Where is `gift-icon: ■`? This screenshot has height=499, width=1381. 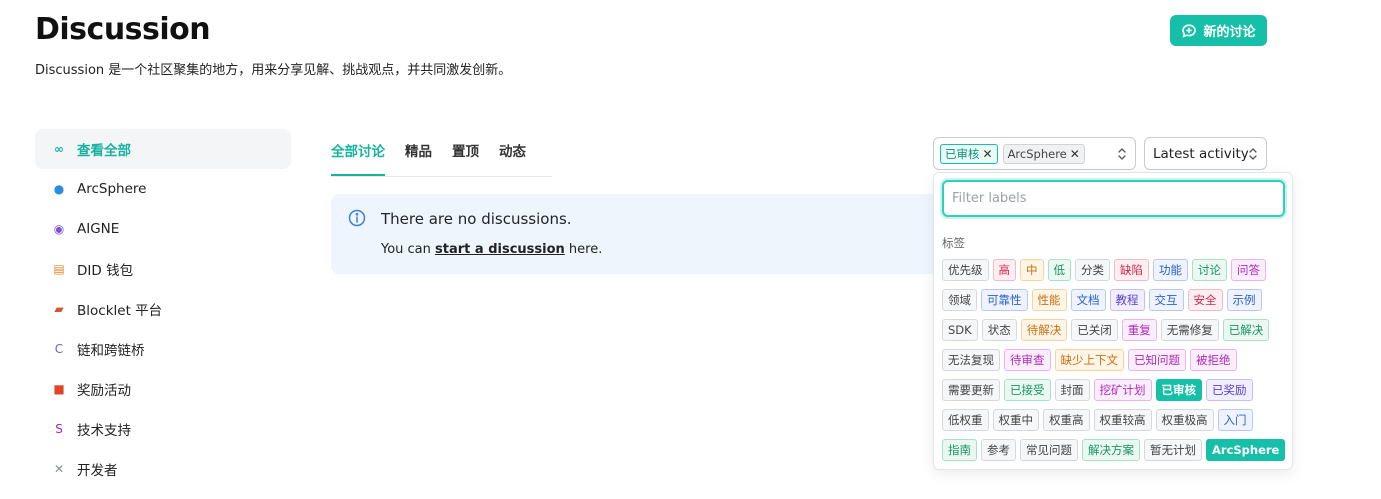
gift-icon: ■ is located at coordinates (59, 389).